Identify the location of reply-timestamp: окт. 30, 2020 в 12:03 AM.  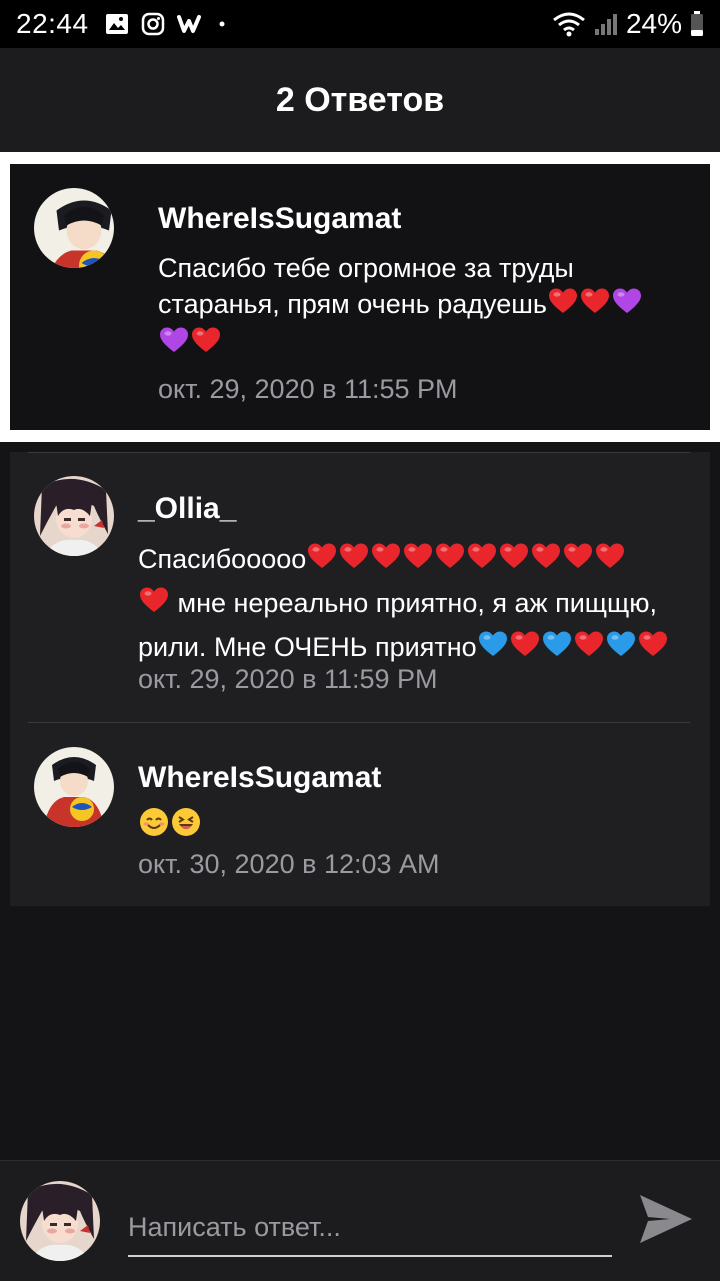
(289, 864).